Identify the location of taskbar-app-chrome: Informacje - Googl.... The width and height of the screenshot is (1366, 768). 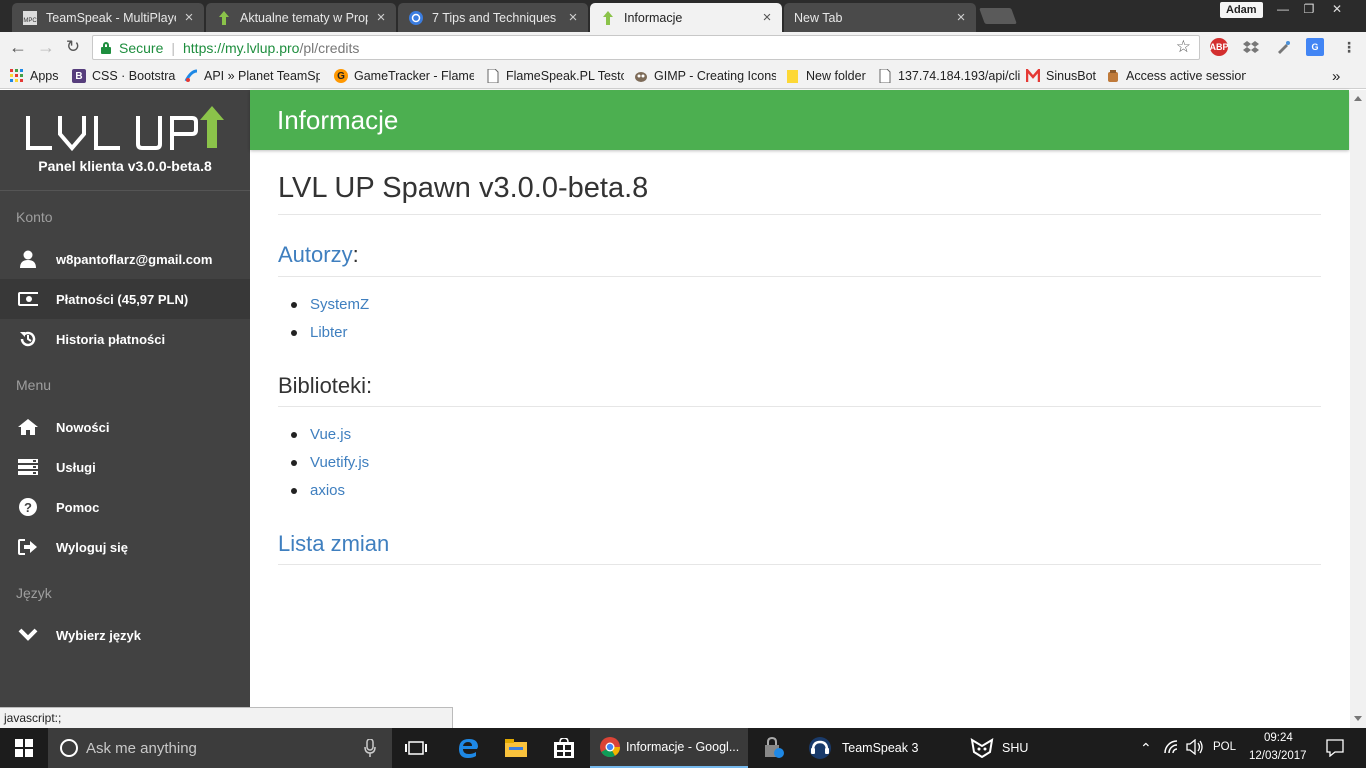
(669, 748).